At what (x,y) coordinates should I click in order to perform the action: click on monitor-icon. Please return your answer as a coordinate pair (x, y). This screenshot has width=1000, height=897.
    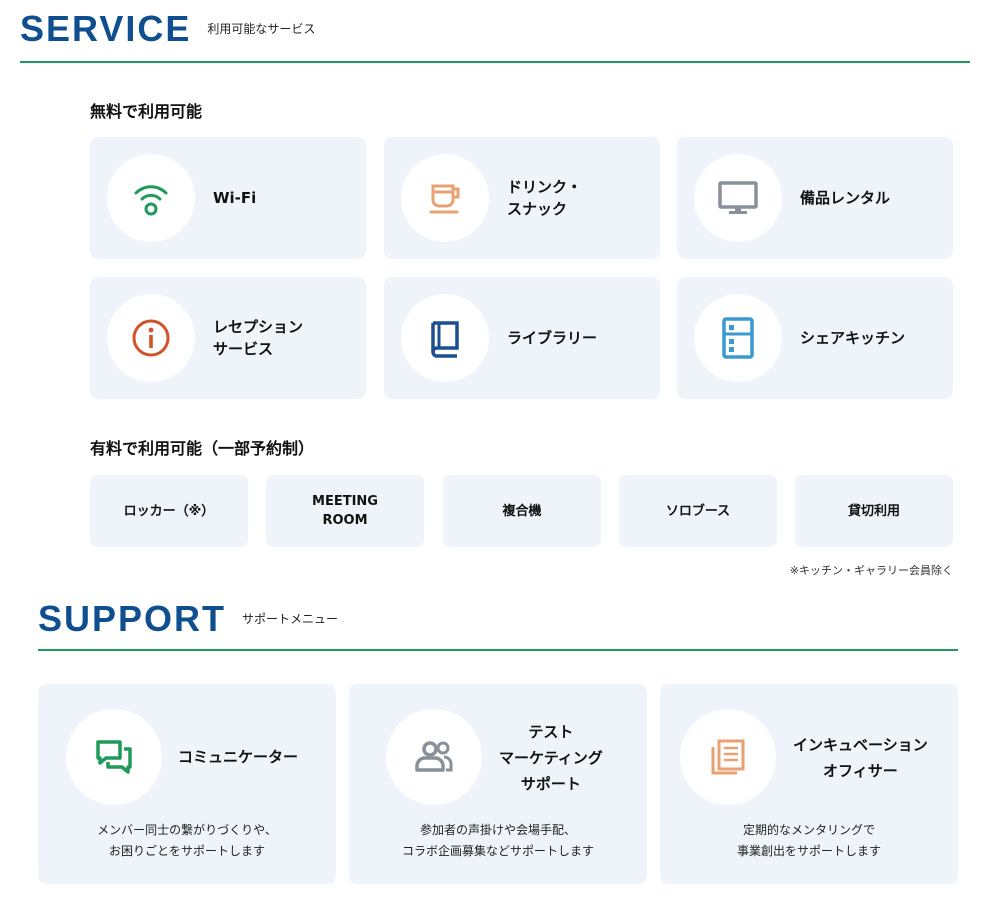
    Looking at the image, I should click on (738, 197).